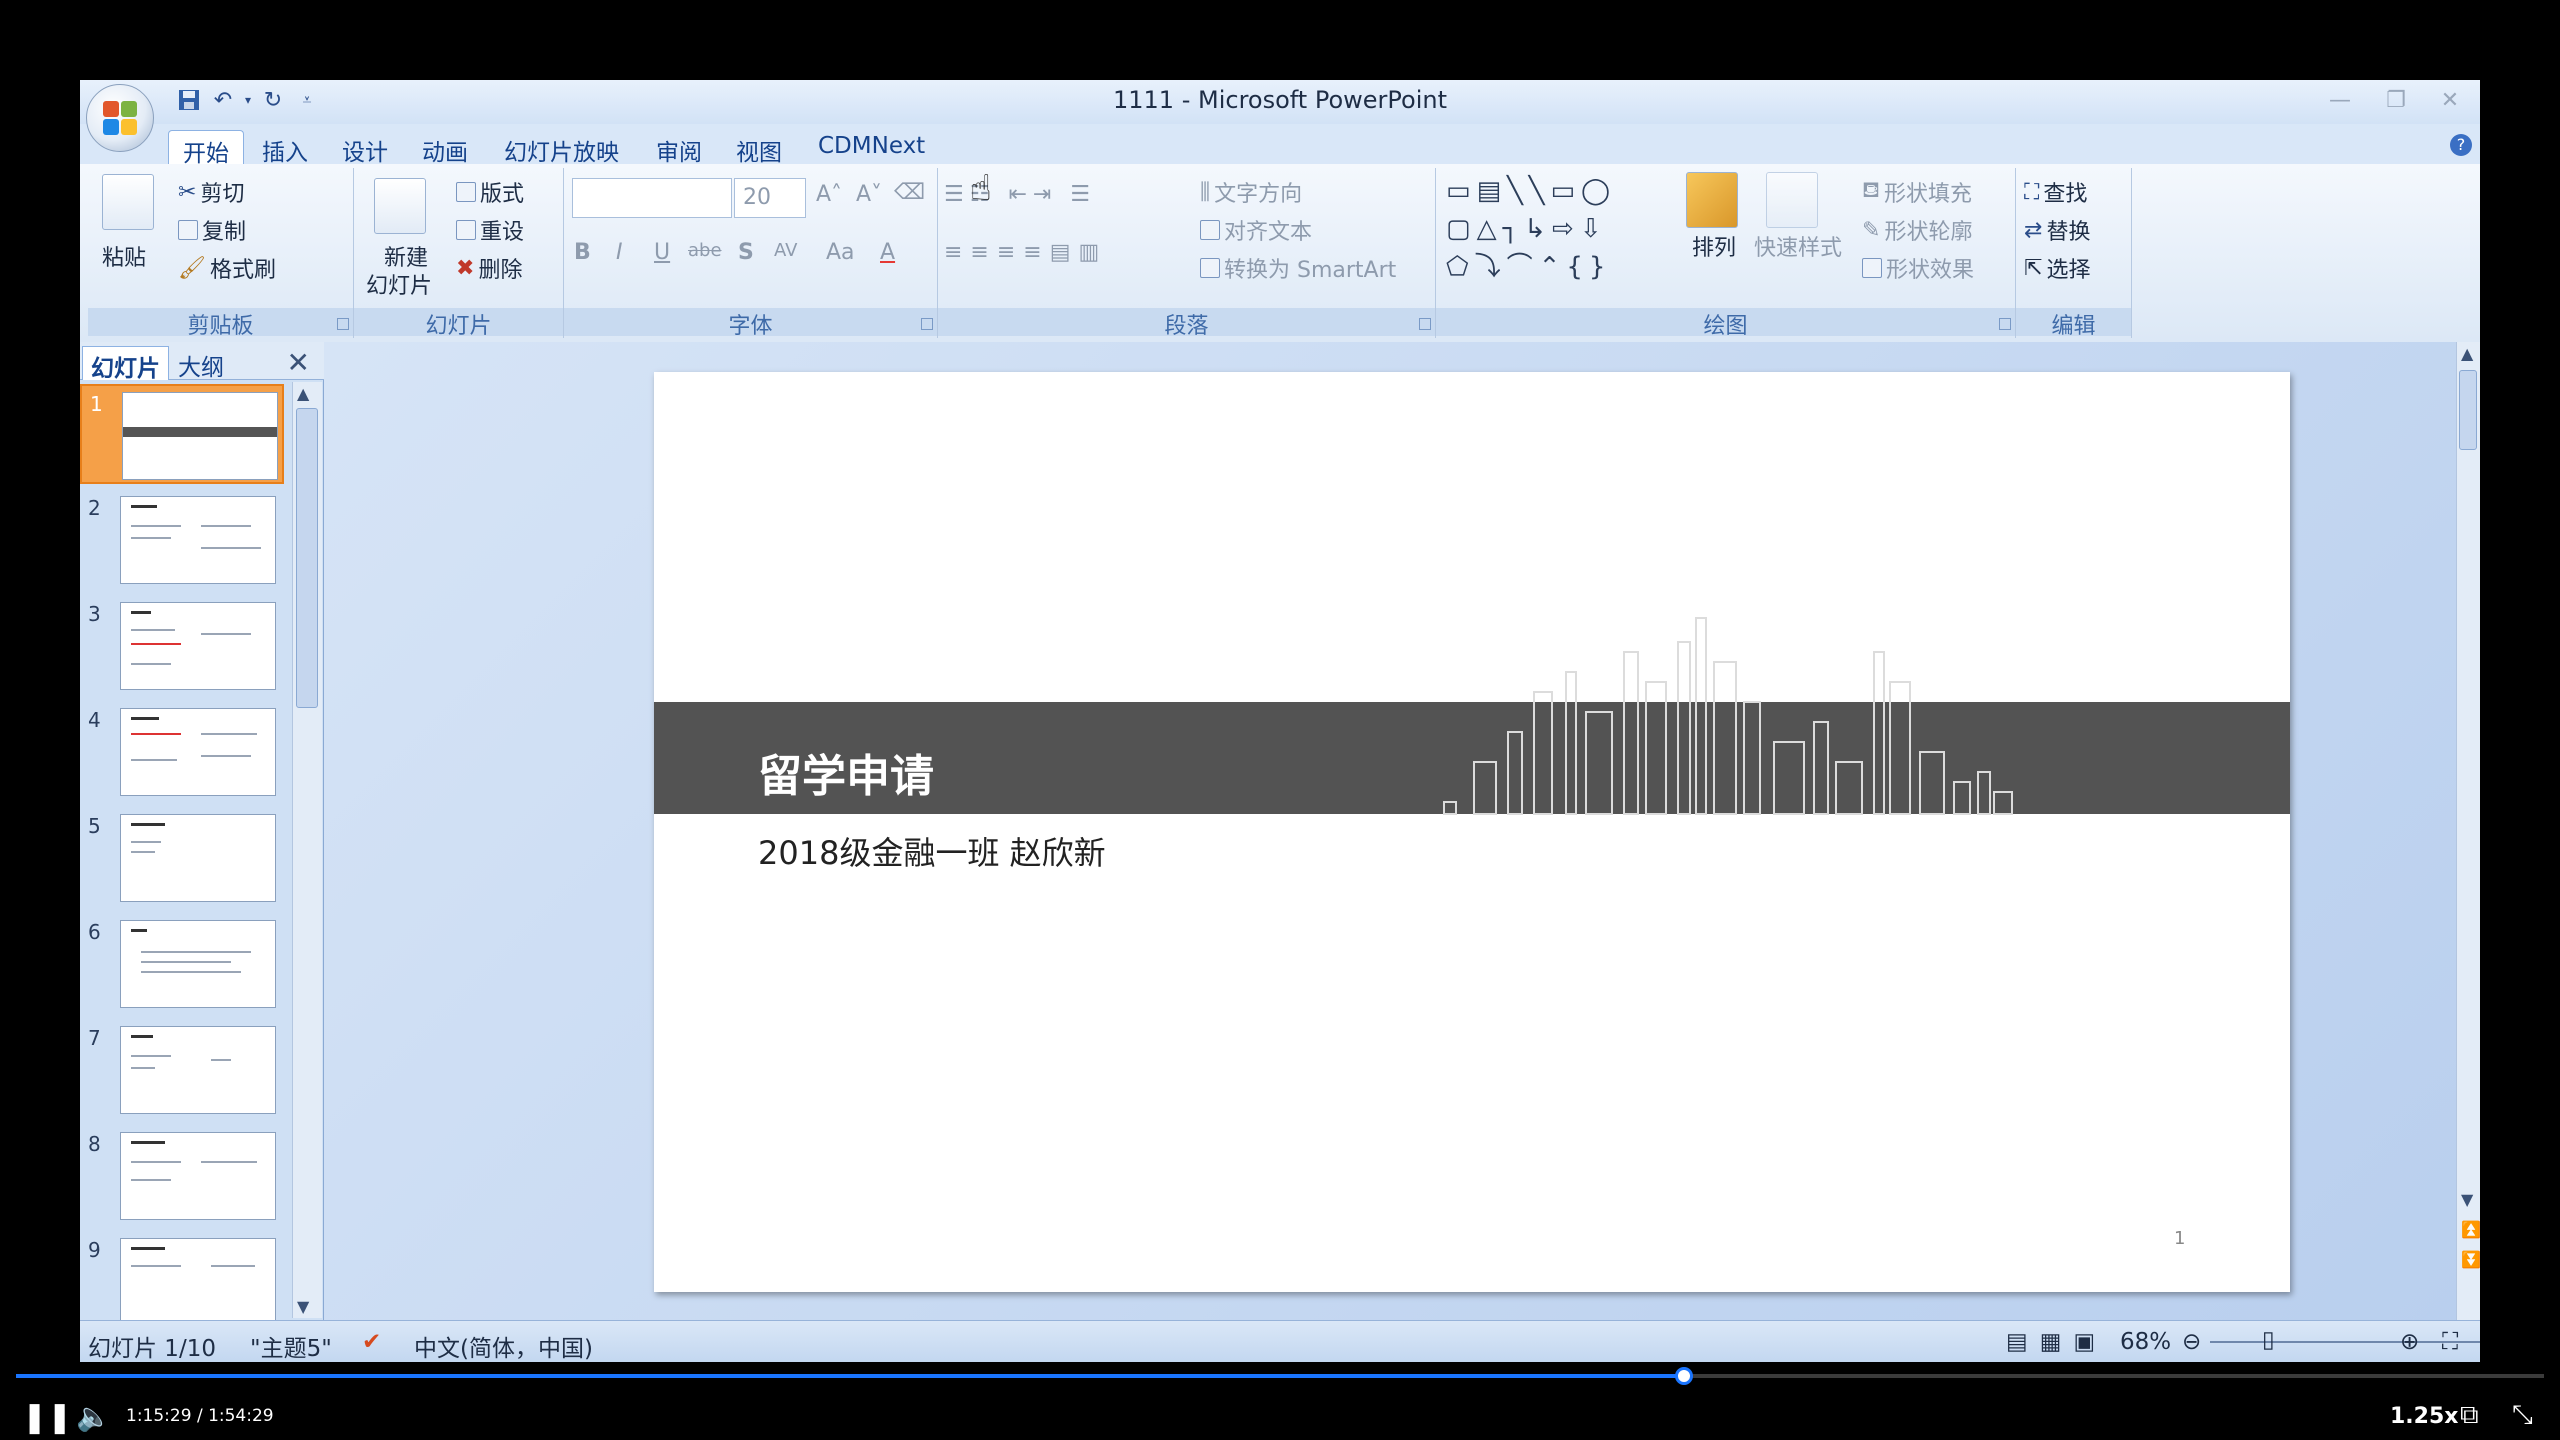 The height and width of the screenshot is (1440, 2560). I want to click on text-direction-button: ⫼ 文字方向, so click(1251, 192).